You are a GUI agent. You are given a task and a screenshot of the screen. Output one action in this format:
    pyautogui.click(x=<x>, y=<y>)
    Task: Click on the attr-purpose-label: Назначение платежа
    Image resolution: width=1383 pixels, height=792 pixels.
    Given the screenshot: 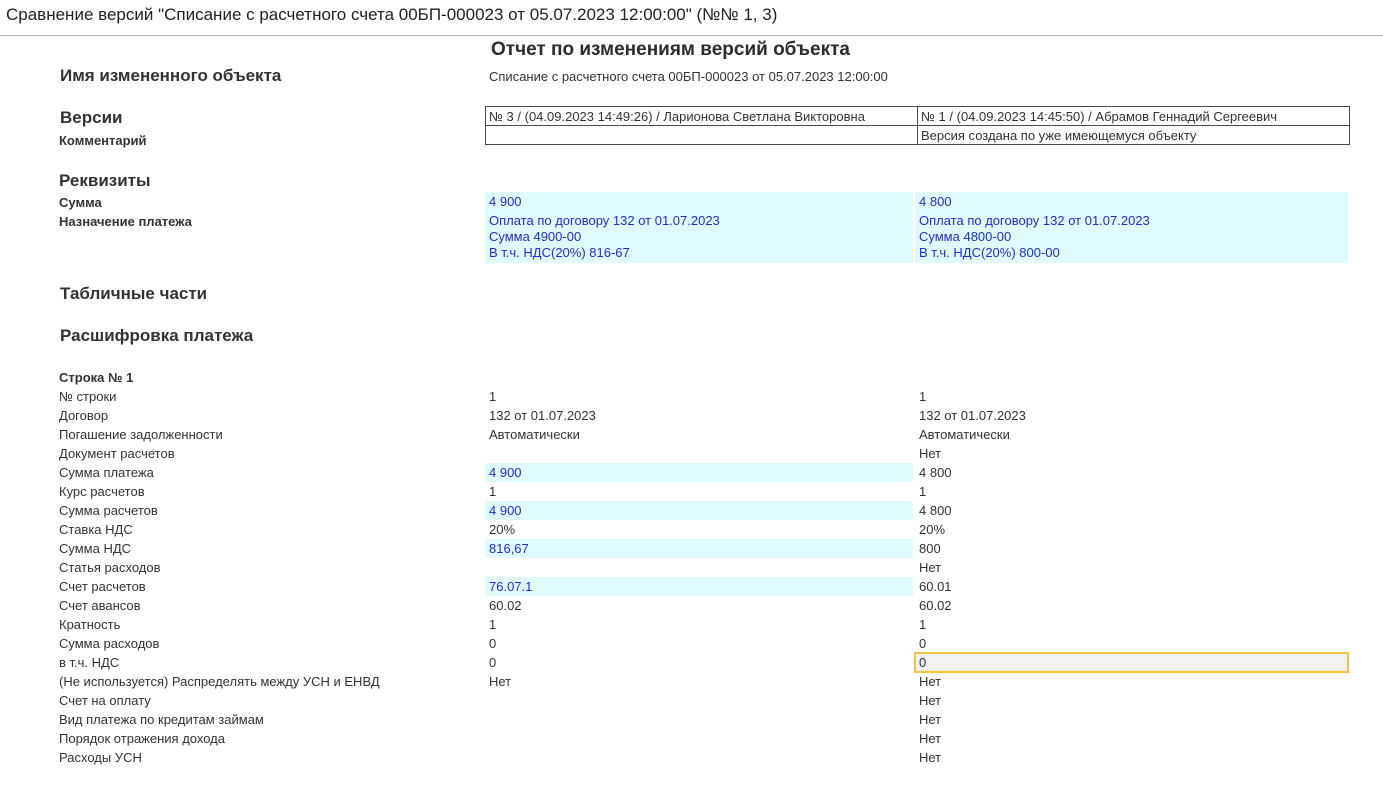 What is the action you would take?
    pyautogui.click(x=125, y=221)
    